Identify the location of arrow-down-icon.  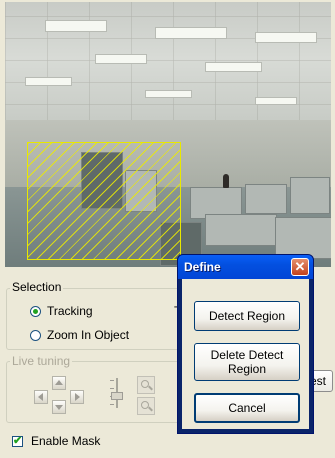
(59, 407).